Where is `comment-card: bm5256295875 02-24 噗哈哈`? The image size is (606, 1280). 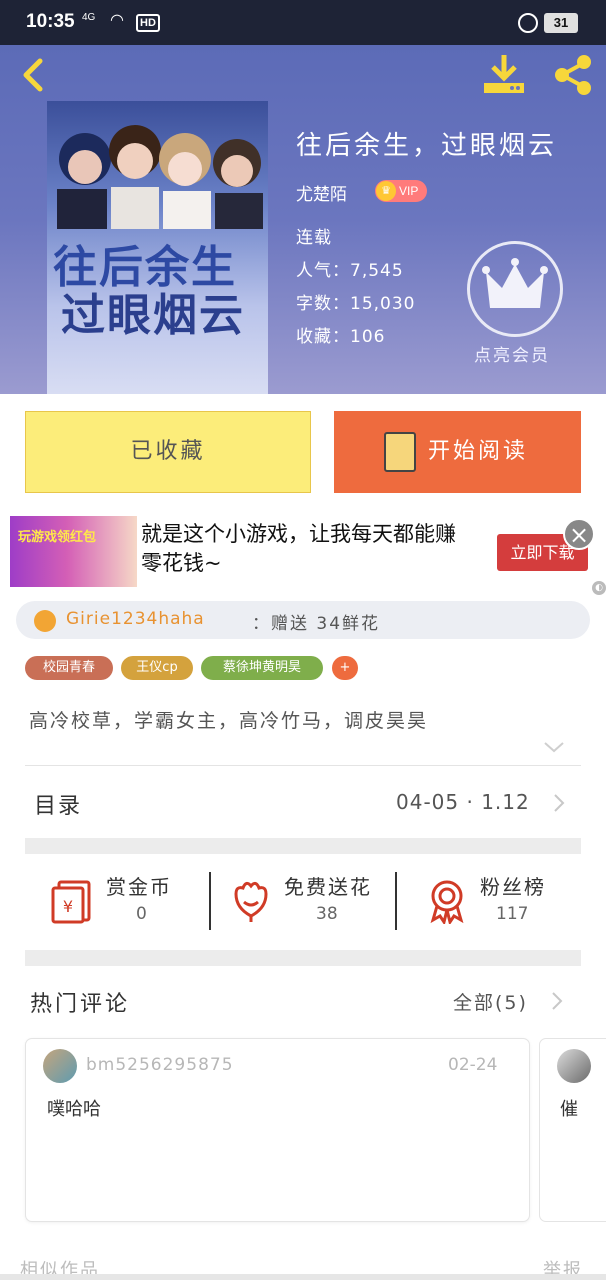 comment-card: bm5256295875 02-24 噗哈哈 is located at coordinates (277, 1130).